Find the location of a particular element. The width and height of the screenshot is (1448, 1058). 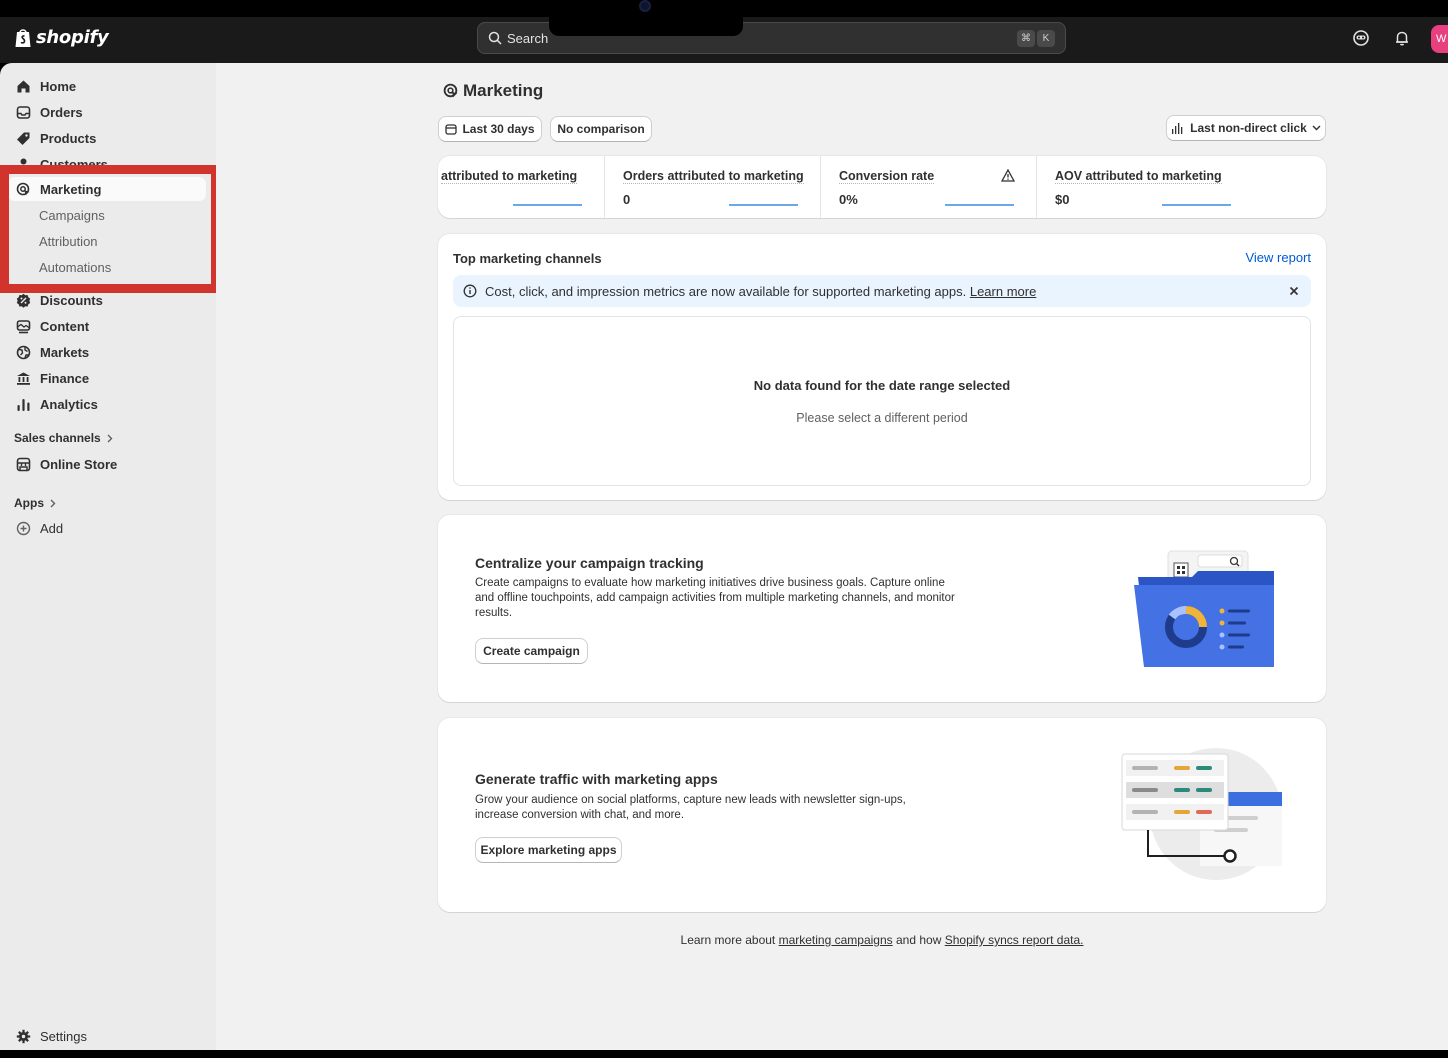

sidebar-item-label: Finance is located at coordinates (65, 378).